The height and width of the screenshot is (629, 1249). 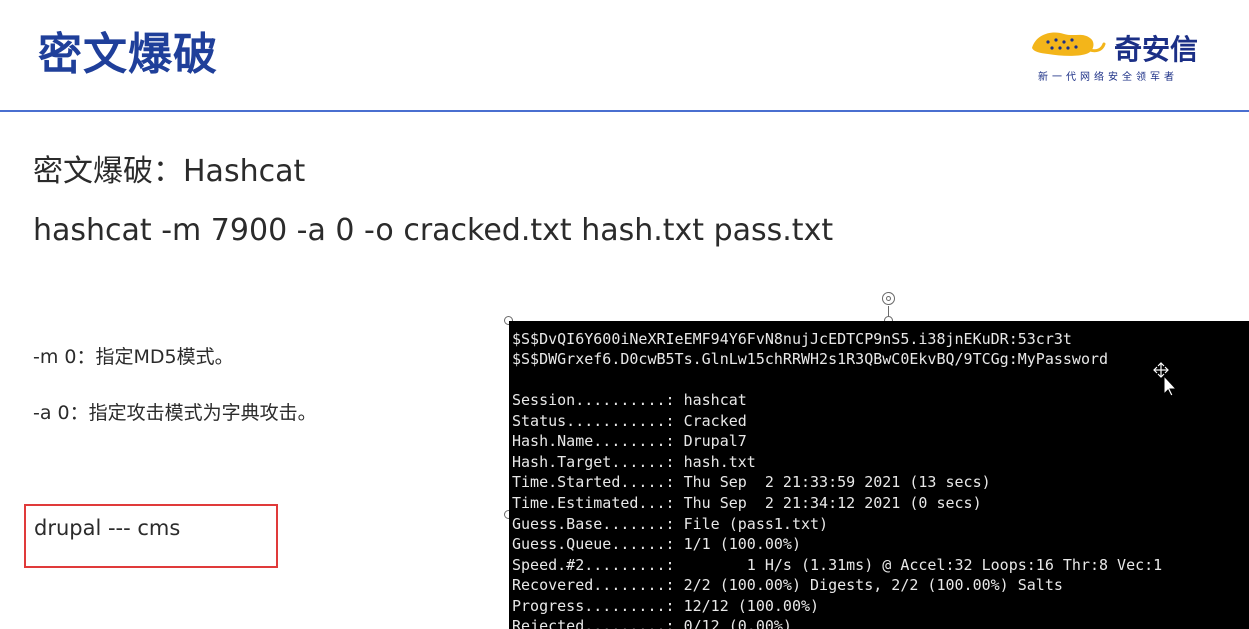 What do you see at coordinates (175, 413) in the screenshot?
I see `note-attack: -a 0：指定攻击模式为字典攻击。` at bounding box center [175, 413].